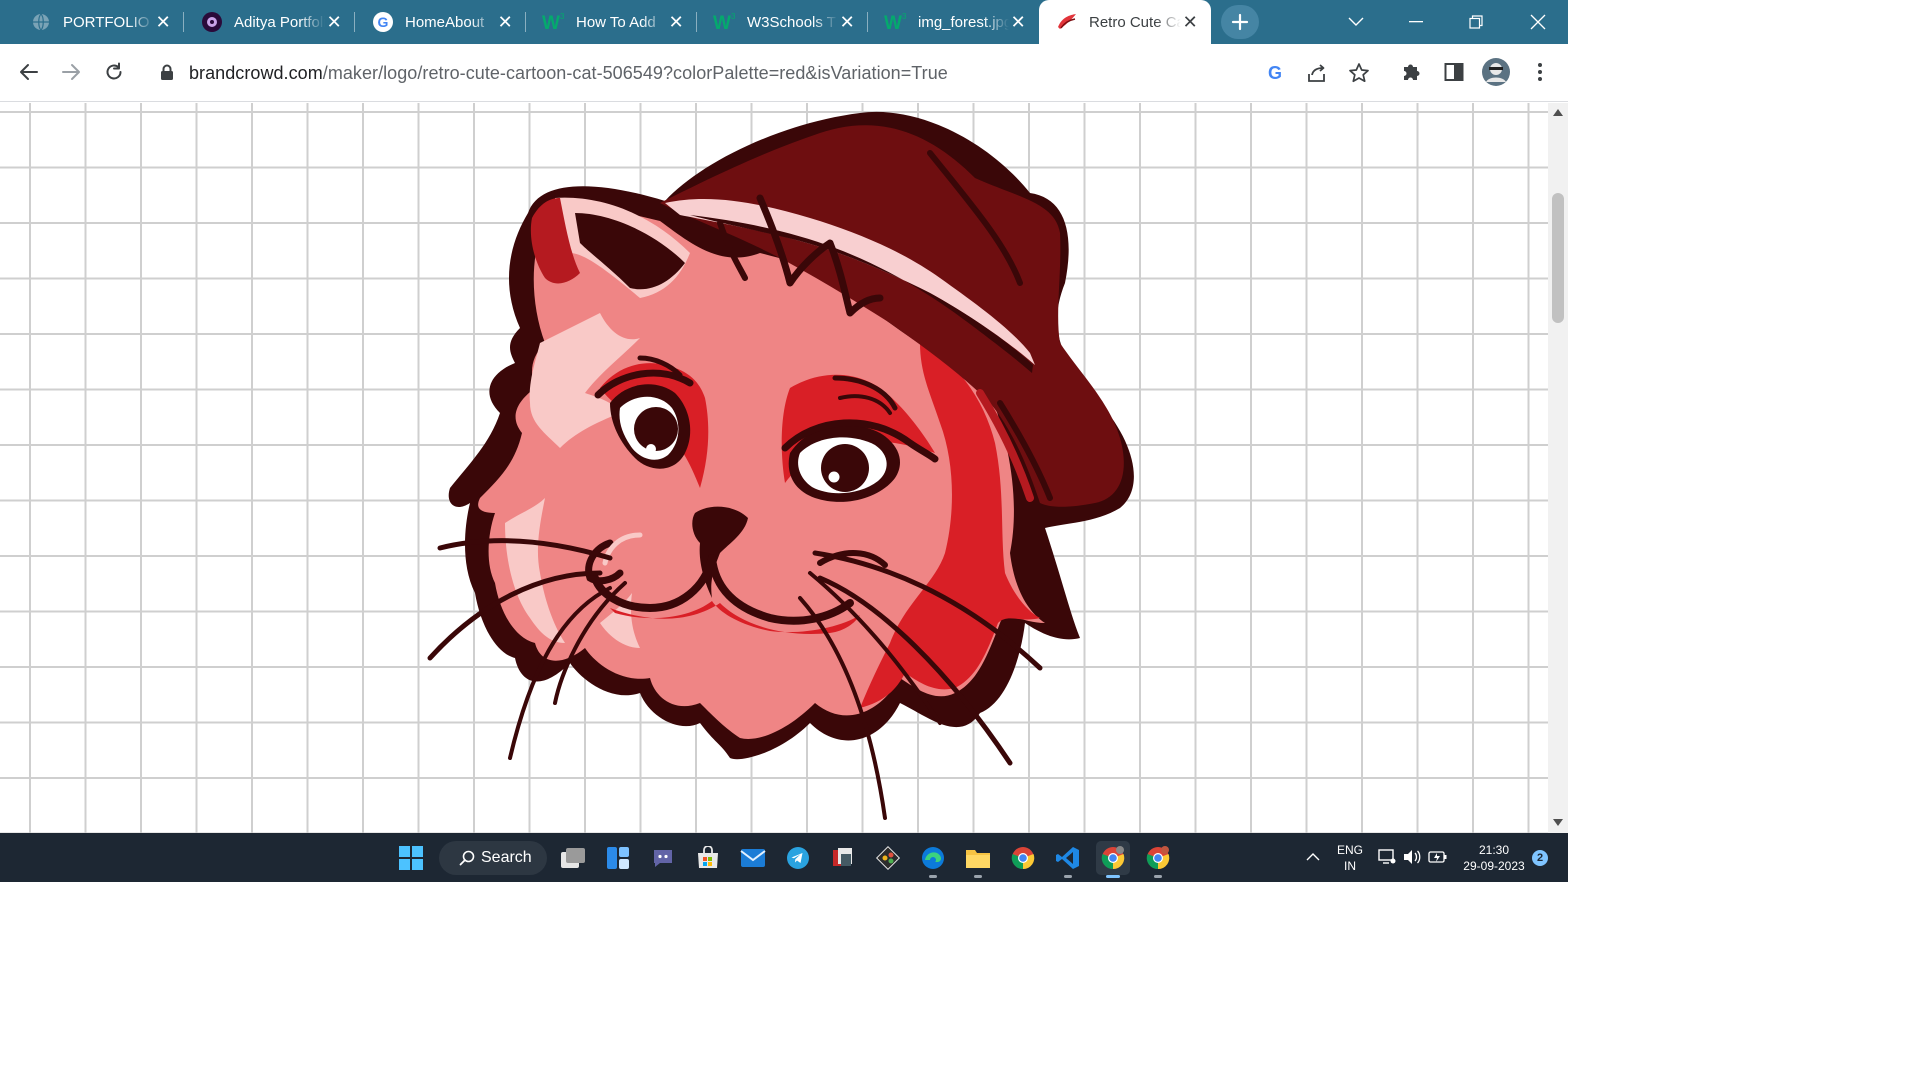 Image resolution: width=1920 pixels, height=1080 pixels. What do you see at coordinates (964, 22) in the screenshot?
I see `tab-title: img_forest.jpg` at bounding box center [964, 22].